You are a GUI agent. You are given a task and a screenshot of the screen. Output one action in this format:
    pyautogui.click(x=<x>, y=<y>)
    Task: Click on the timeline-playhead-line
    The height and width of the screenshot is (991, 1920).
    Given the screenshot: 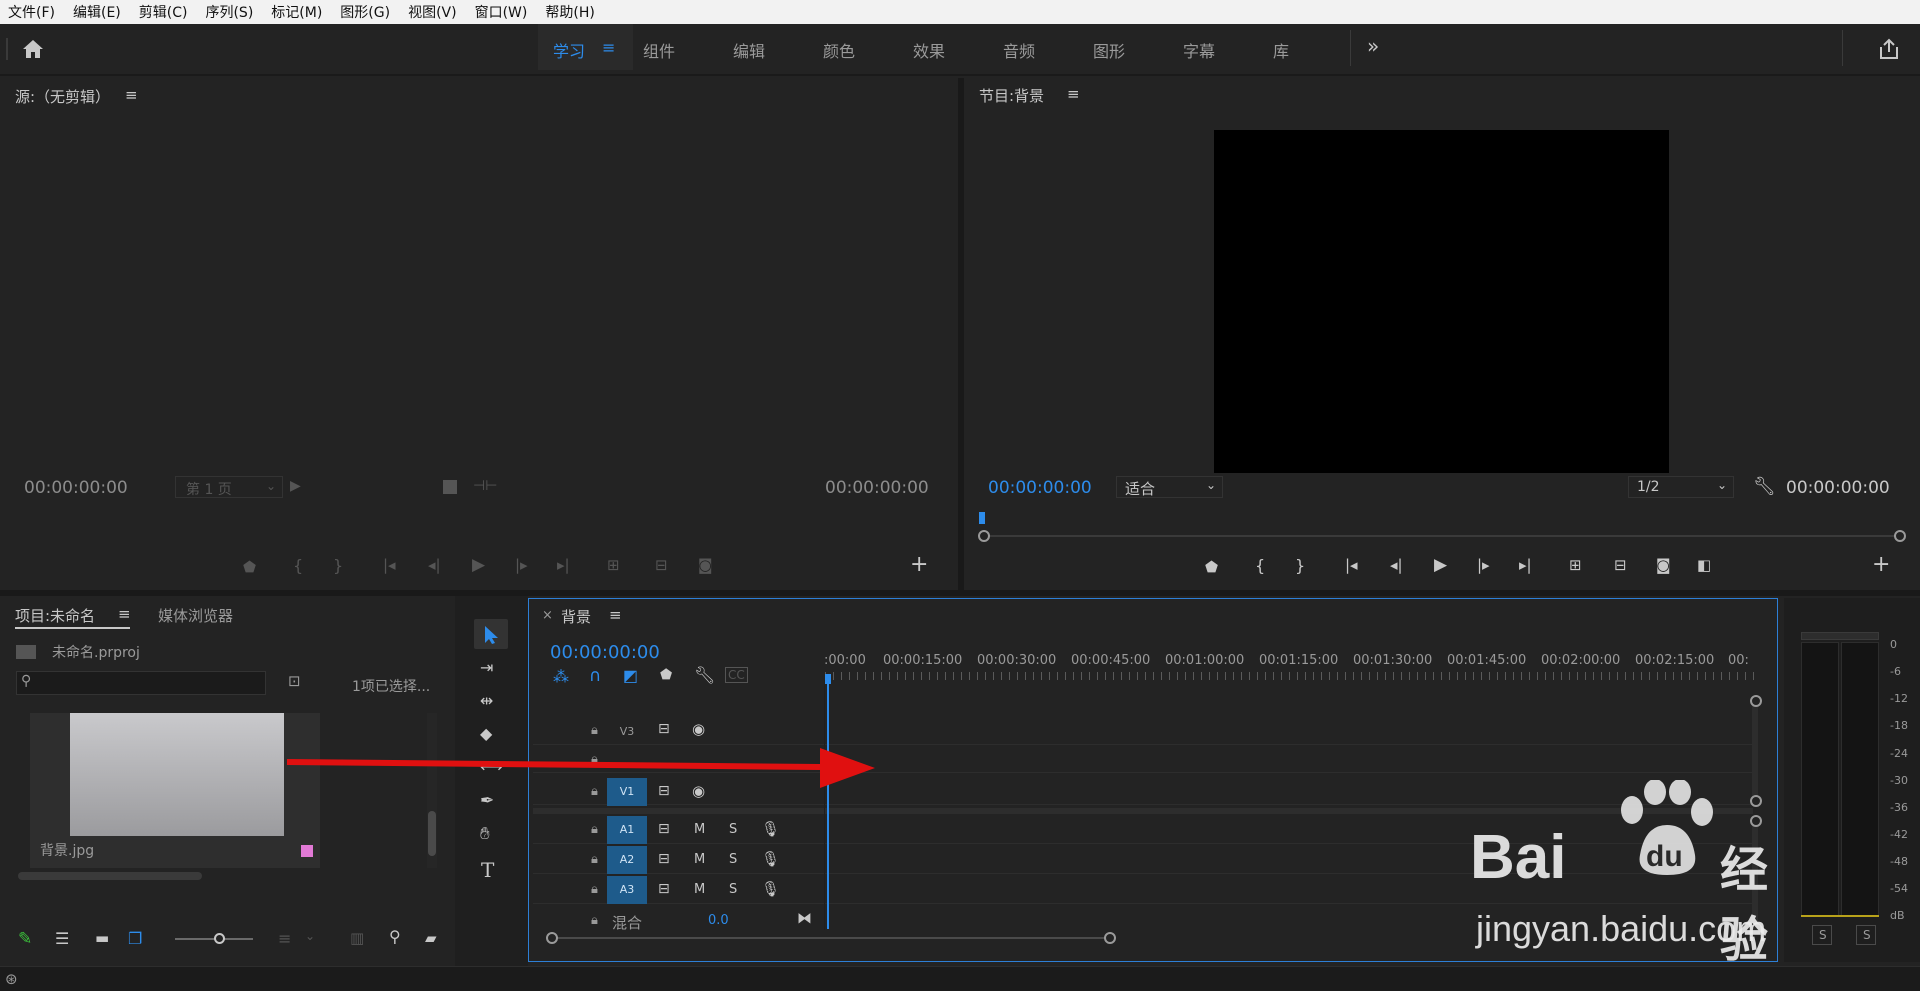 What is the action you would take?
    pyautogui.click(x=828, y=805)
    